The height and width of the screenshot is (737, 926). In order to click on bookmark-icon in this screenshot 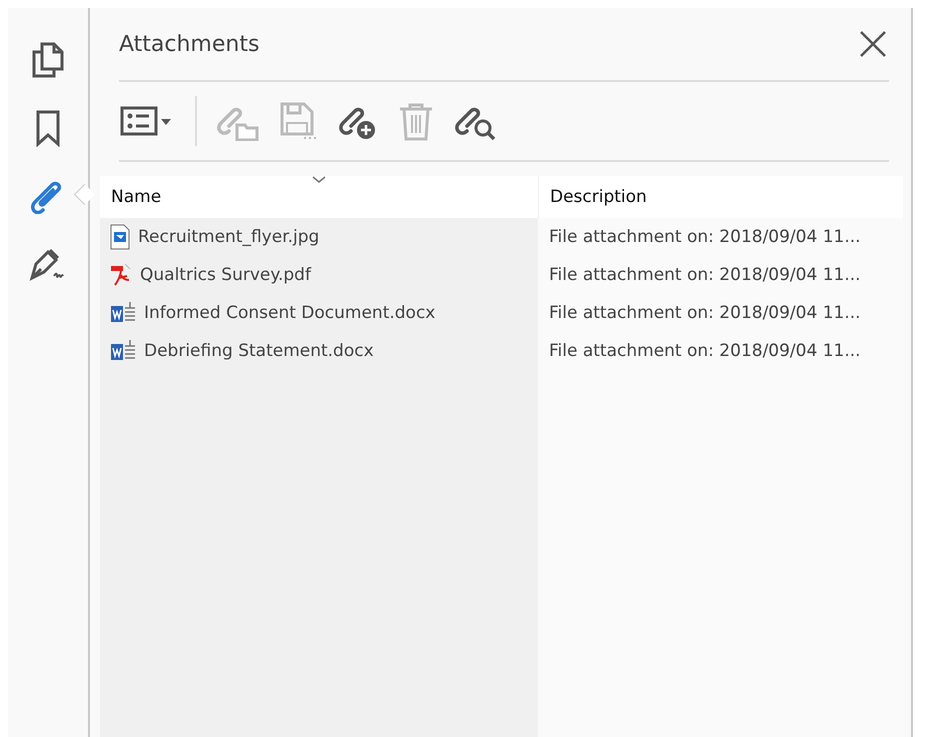, I will do `click(48, 128)`.